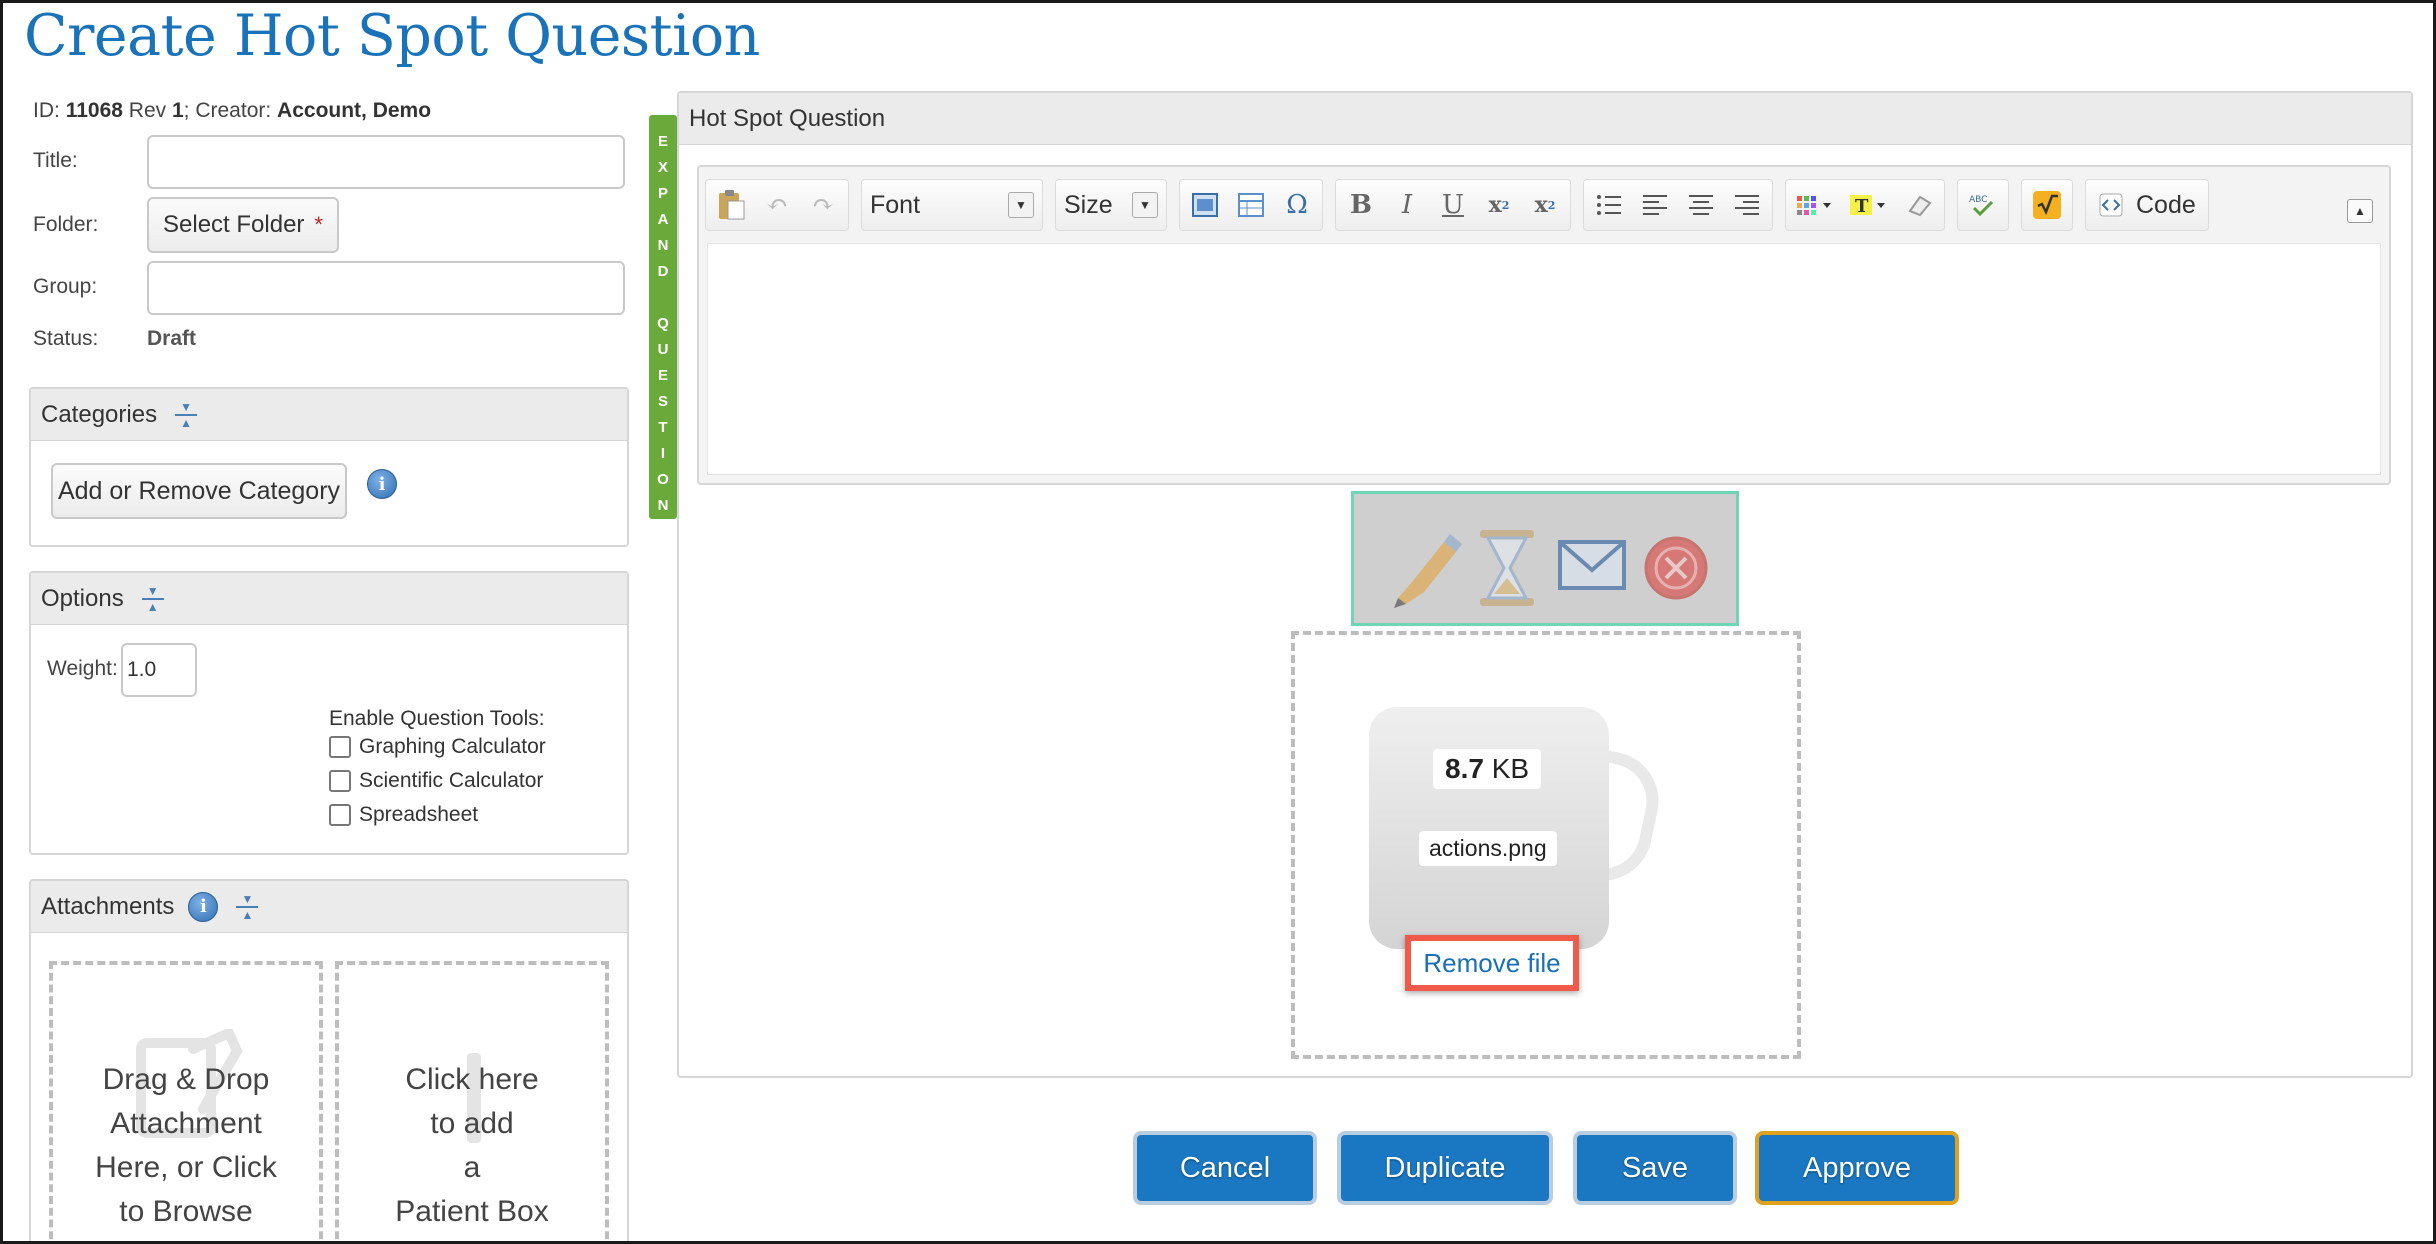 The width and height of the screenshot is (2436, 1244). I want to click on file-name: actions.png, so click(1488, 848).